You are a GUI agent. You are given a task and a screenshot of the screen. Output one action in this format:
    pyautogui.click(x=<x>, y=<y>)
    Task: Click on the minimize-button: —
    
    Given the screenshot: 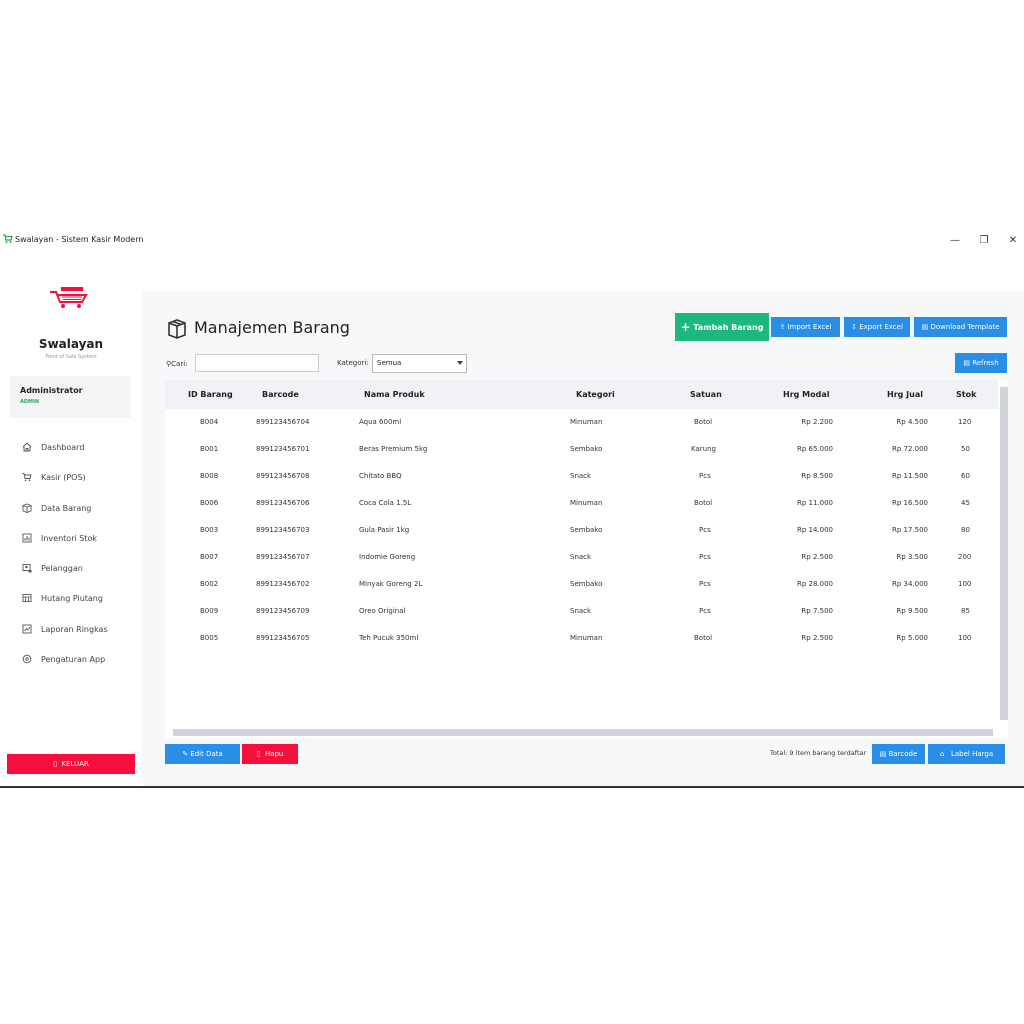 What is the action you would take?
    pyautogui.click(x=955, y=241)
    